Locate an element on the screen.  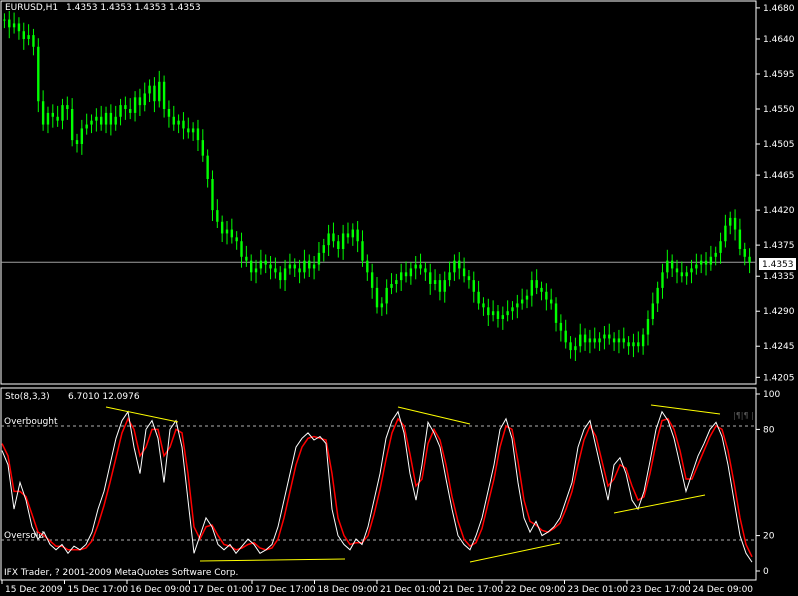
price-tick-label: 1.4505 is located at coordinates (779, 145).